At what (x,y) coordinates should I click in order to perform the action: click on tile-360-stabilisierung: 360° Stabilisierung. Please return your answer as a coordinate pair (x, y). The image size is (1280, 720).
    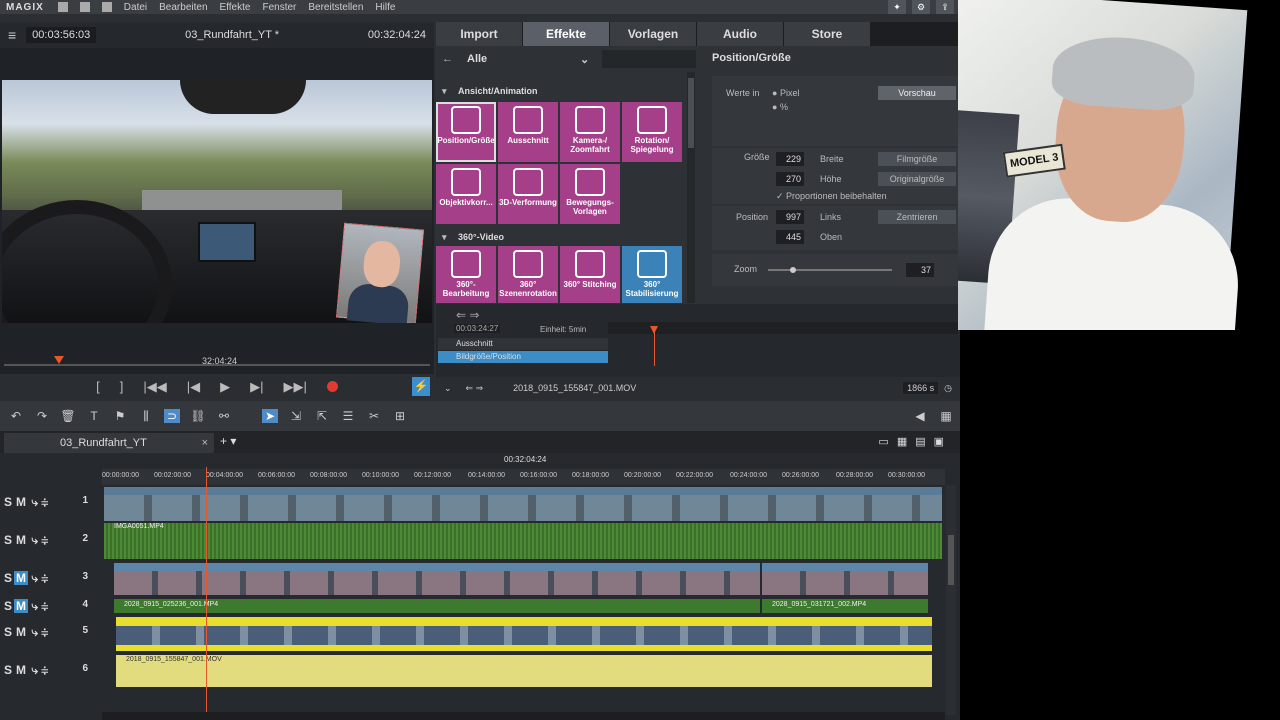
    Looking at the image, I should click on (652, 274).